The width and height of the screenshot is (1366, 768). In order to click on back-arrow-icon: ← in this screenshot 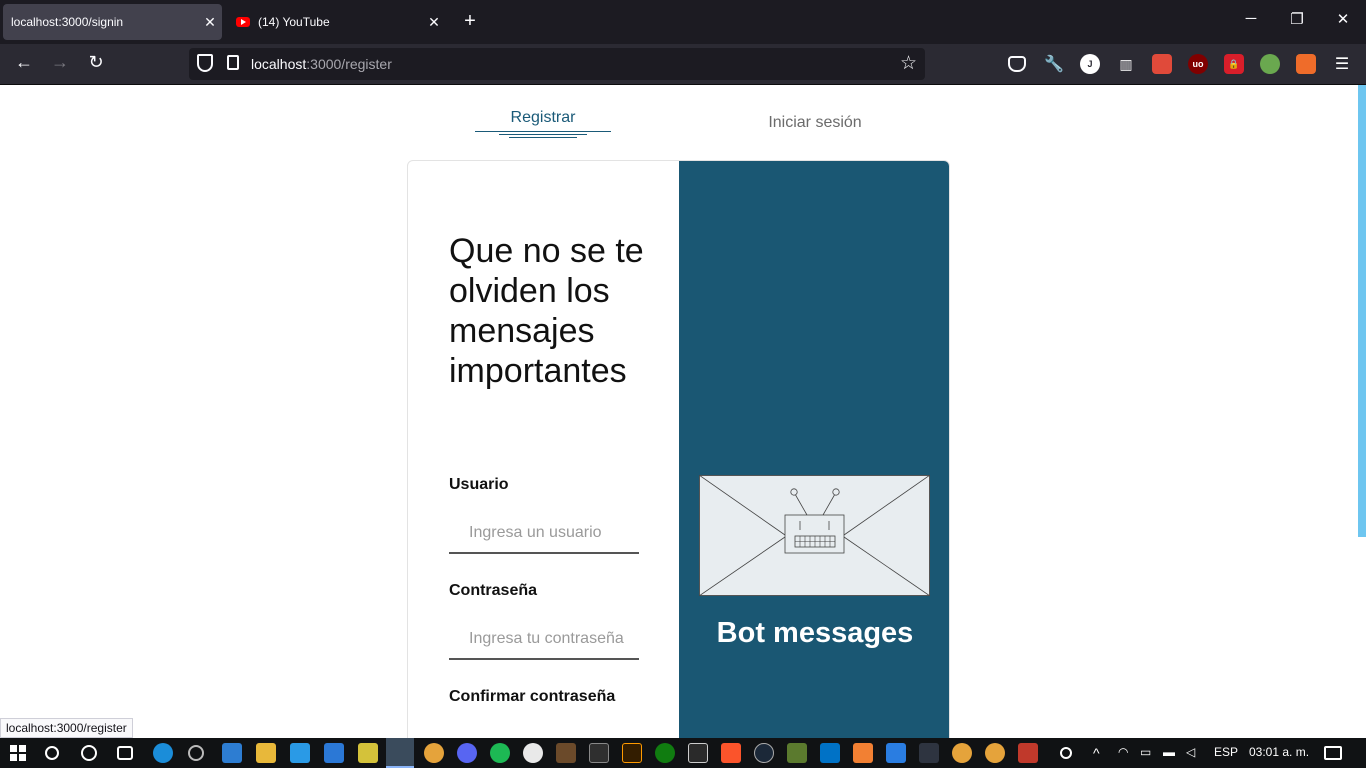, I will do `click(24, 62)`.